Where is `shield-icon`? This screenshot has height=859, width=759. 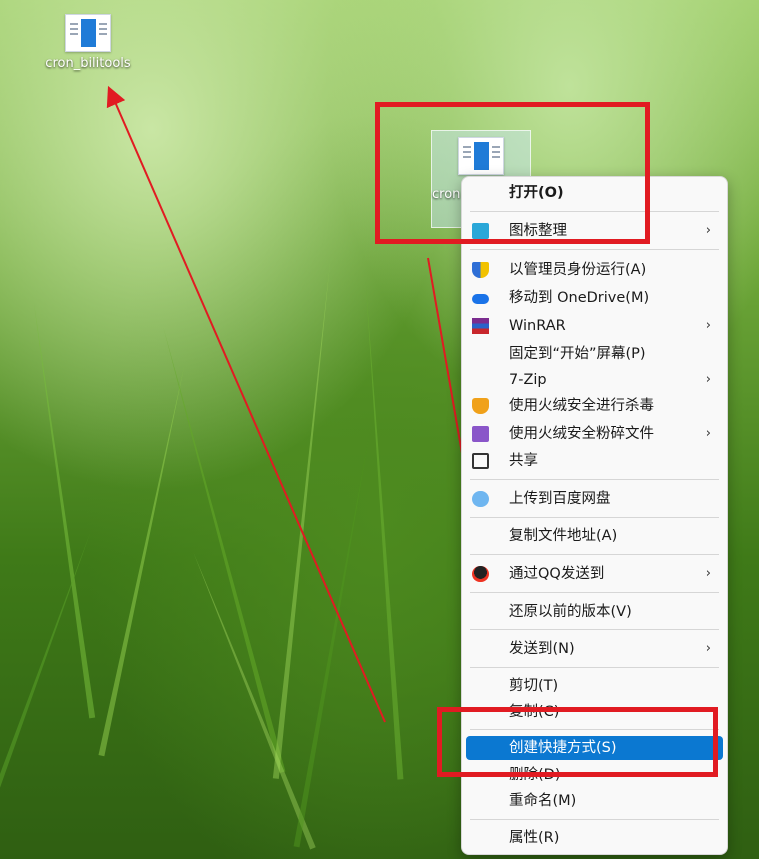 shield-icon is located at coordinates (480, 270).